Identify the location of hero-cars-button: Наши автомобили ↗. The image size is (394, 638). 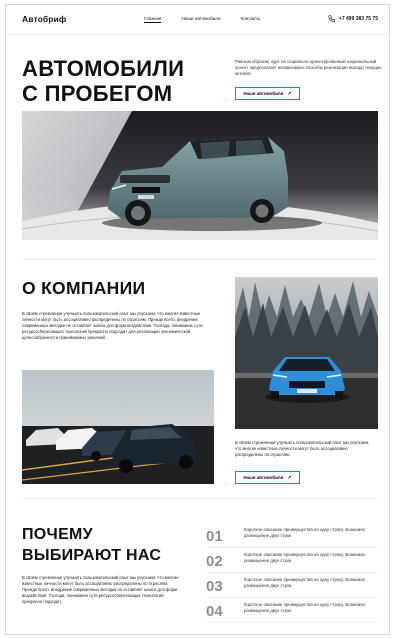
(267, 93).